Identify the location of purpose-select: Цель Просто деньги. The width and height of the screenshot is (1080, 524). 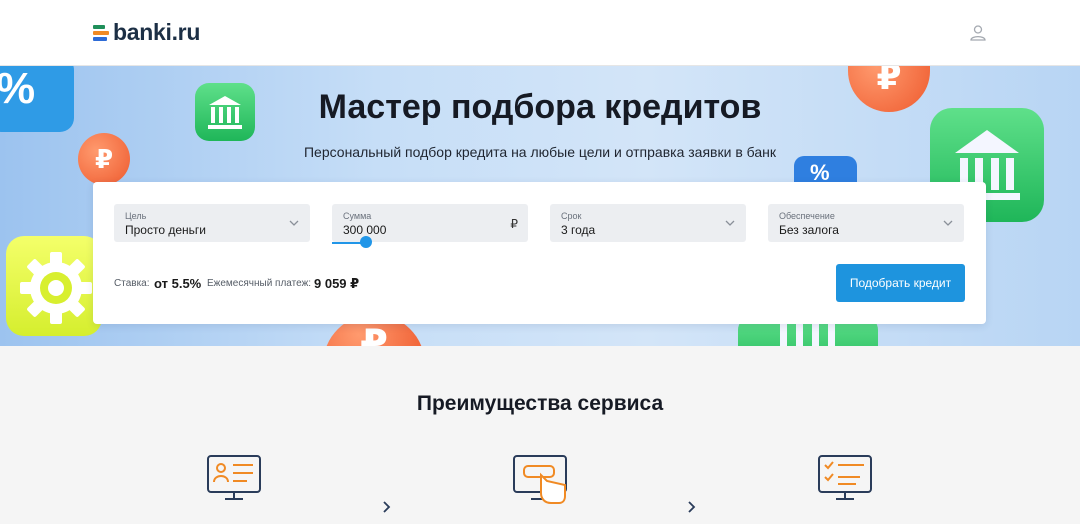
(212, 223).